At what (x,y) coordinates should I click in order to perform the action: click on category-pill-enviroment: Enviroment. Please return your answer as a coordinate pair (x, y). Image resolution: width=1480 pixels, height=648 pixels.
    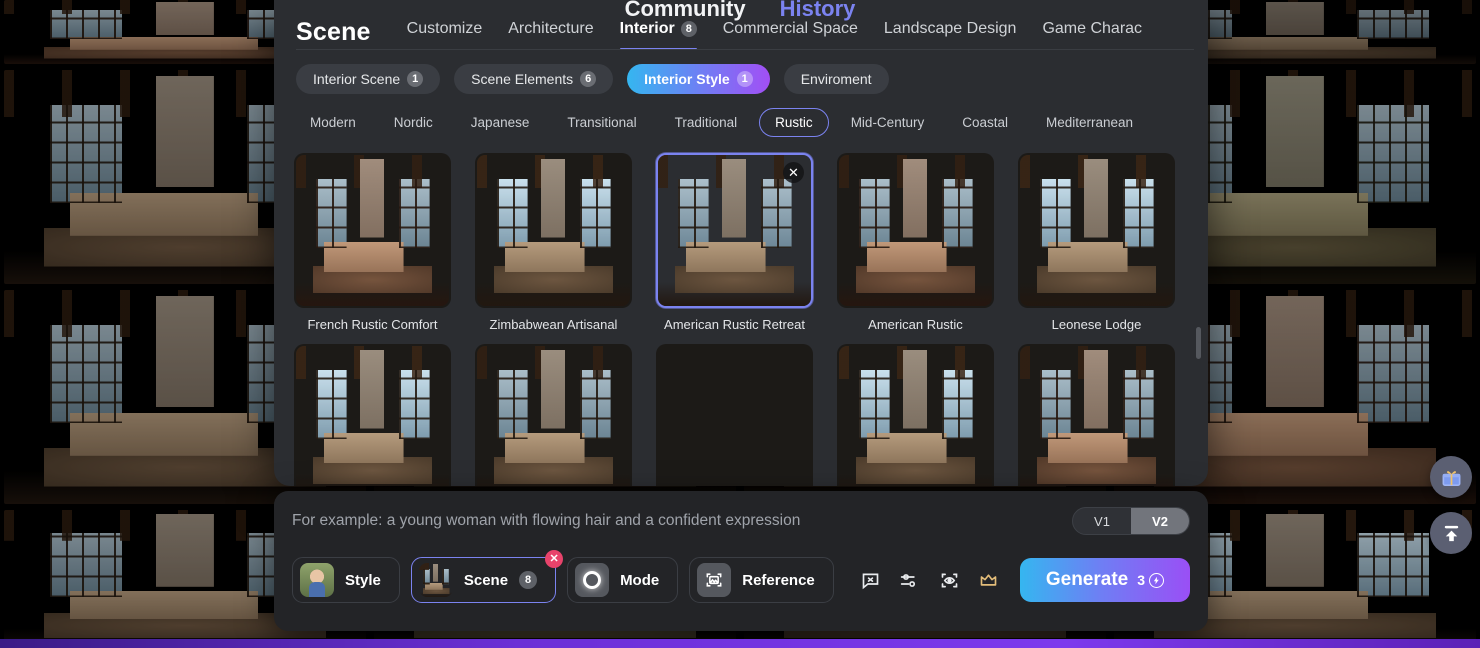
    Looking at the image, I should click on (836, 79).